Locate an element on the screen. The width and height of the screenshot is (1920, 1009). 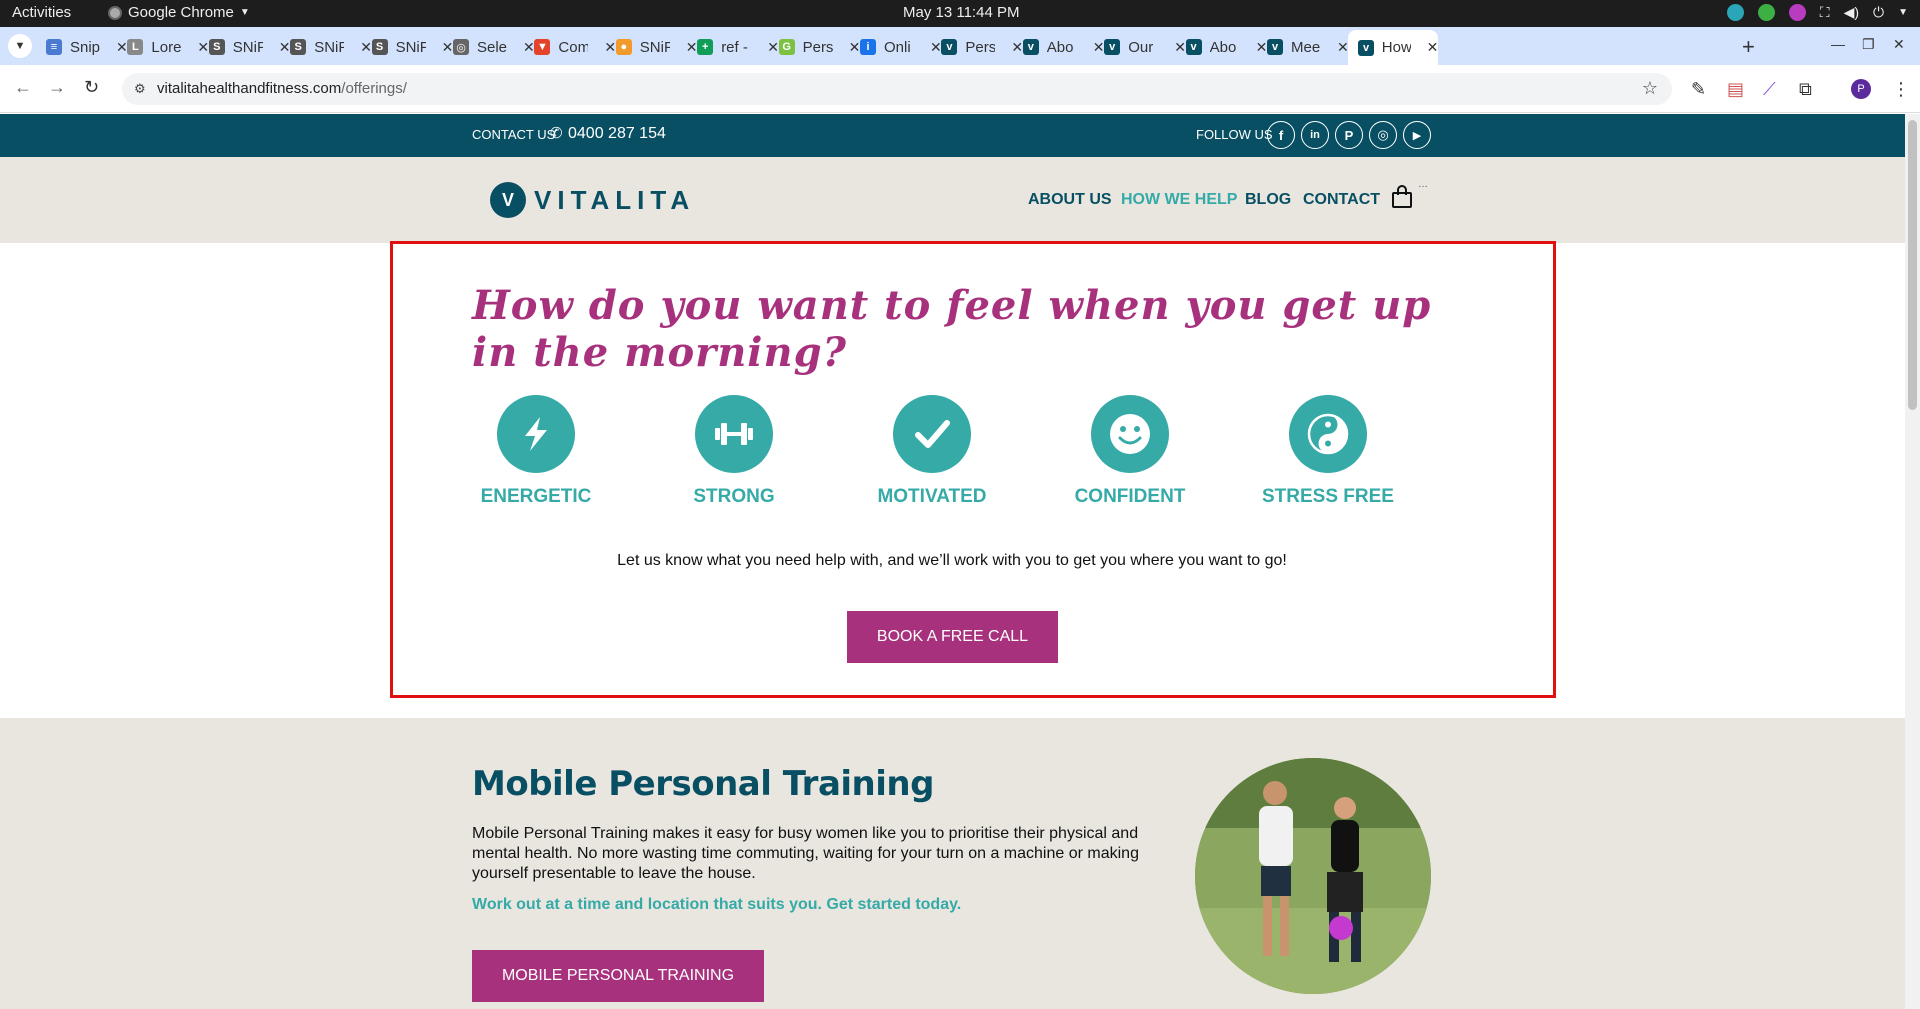
browser-tab: i Onli ✕ is located at coordinates (904, 47).